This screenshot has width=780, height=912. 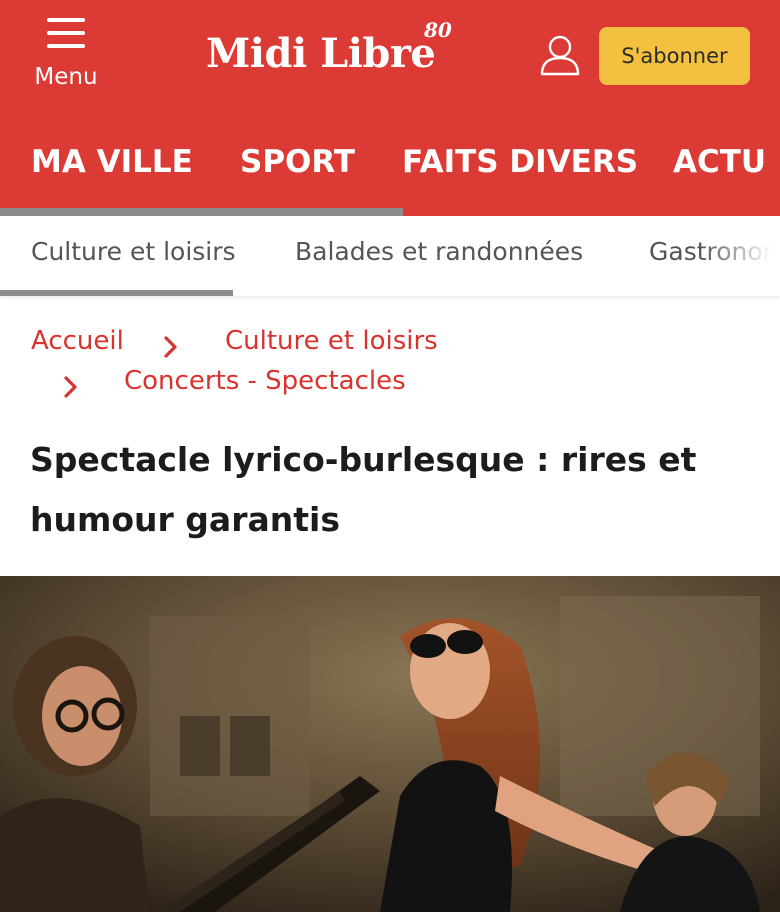 I want to click on sub-nav-active-indicator, so click(x=116, y=293).